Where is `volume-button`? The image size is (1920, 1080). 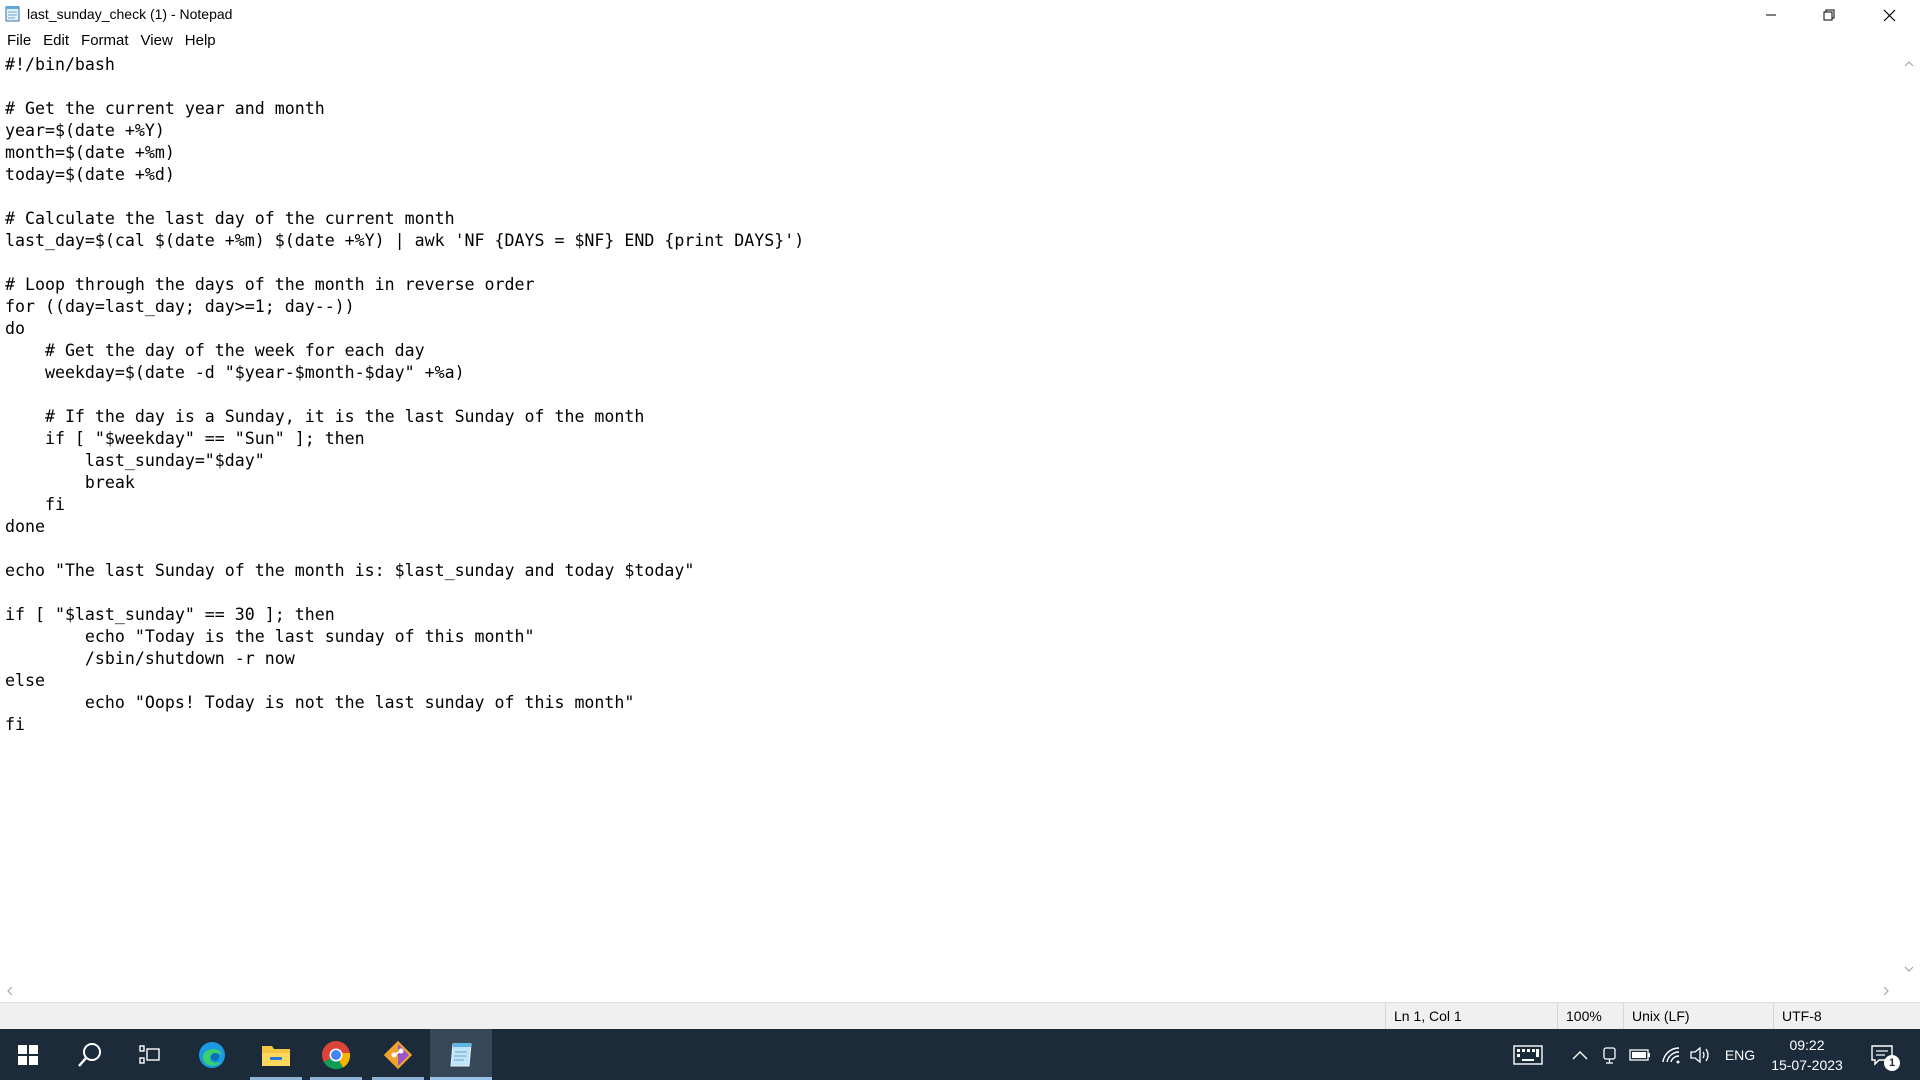 volume-button is located at coordinates (1700, 1054).